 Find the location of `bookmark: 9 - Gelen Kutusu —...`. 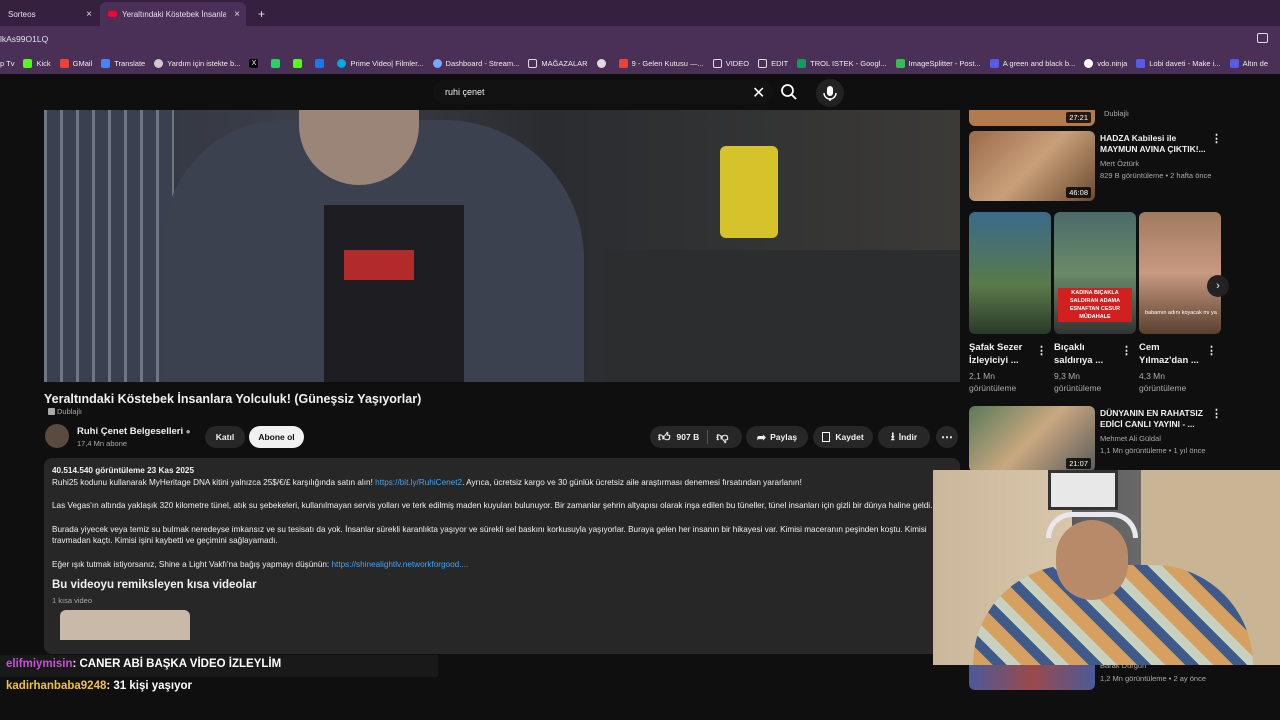

bookmark: 9 - Gelen Kutusu —... is located at coordinates (661, 63).